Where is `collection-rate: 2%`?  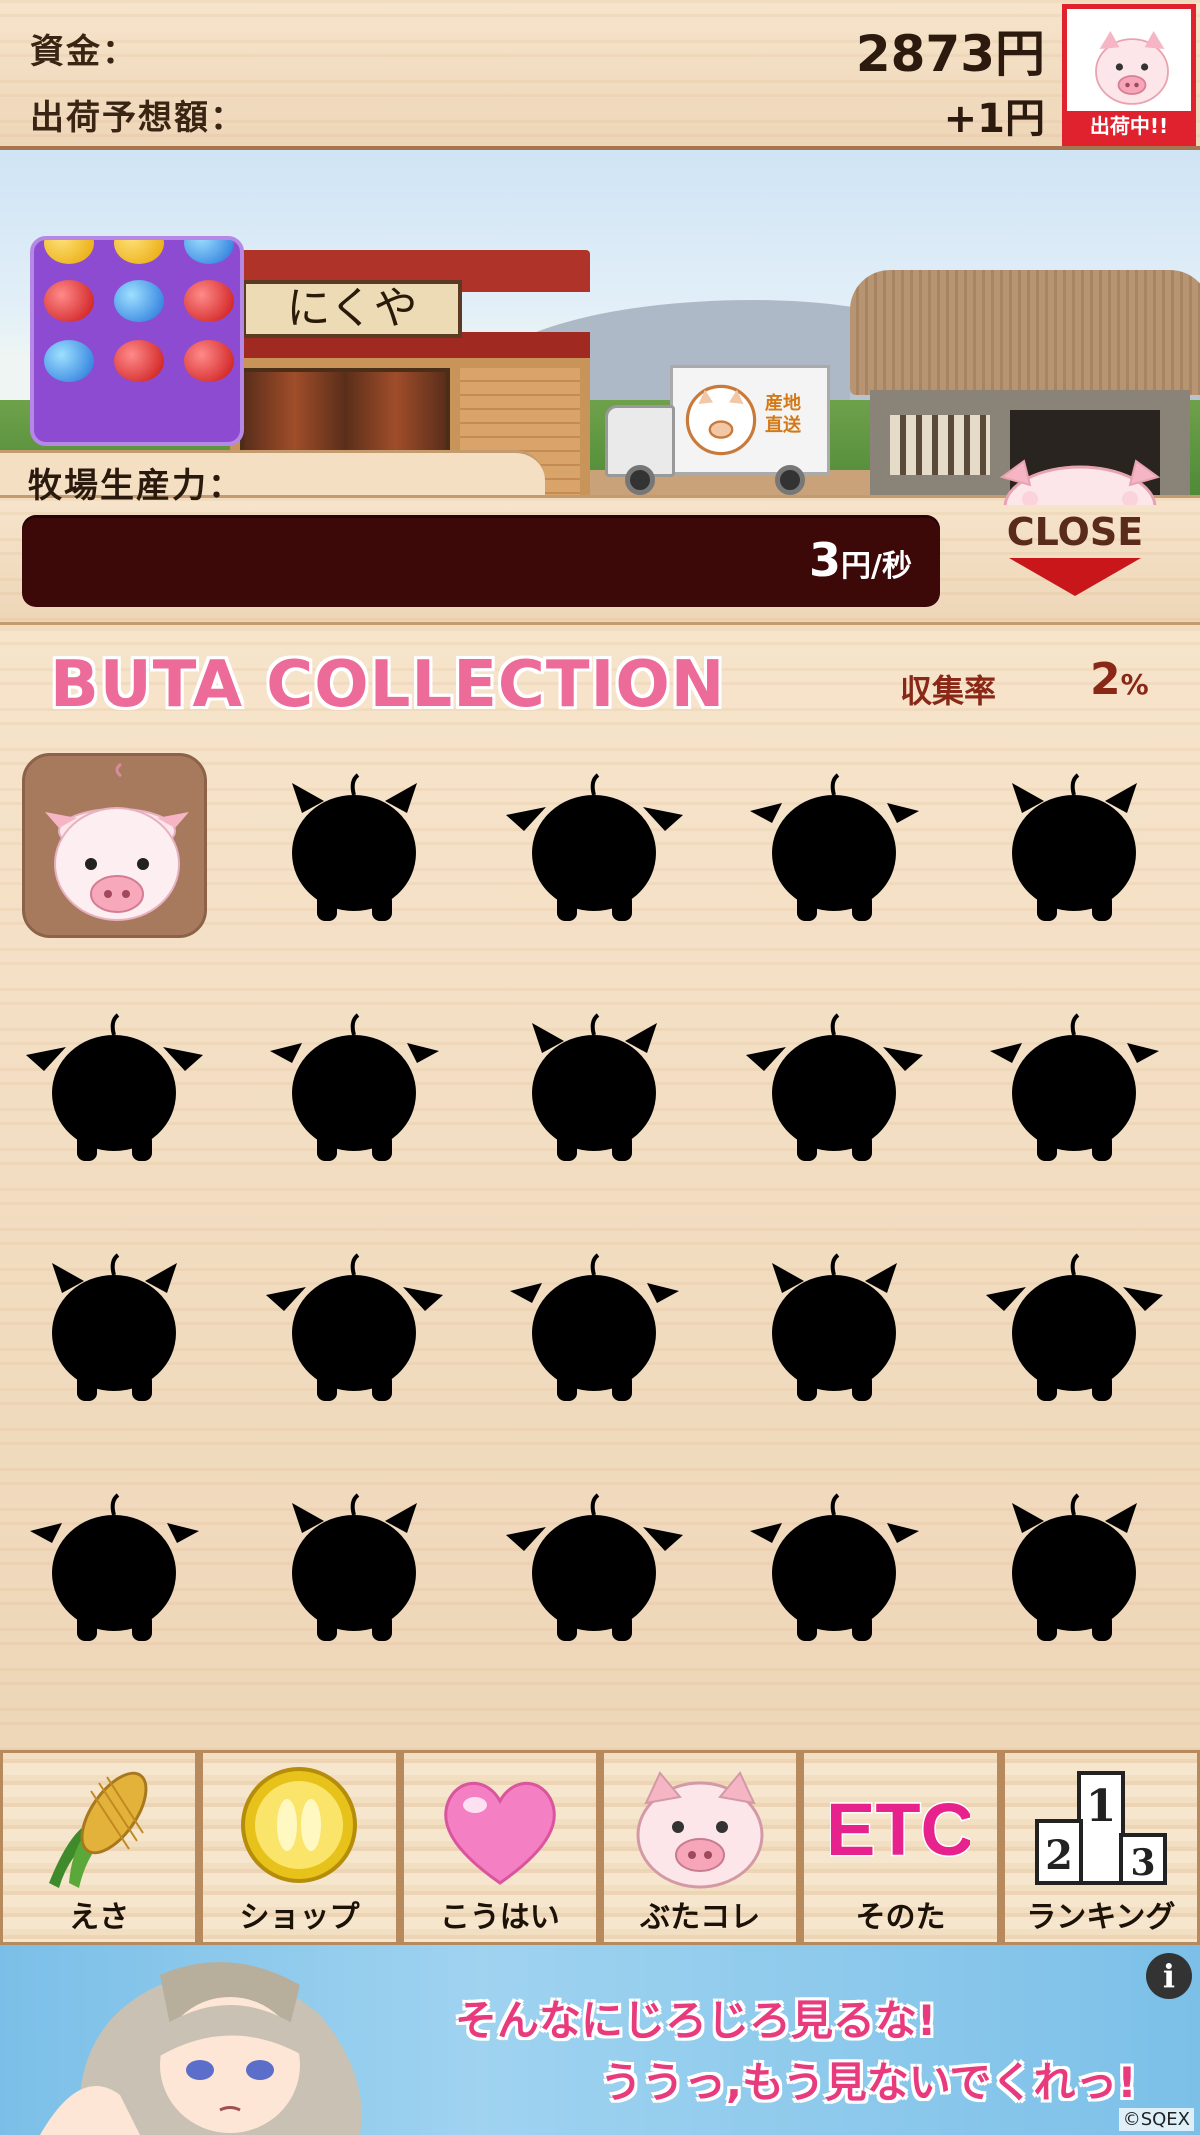
collection-rate: 2% is located at coordinates (1119, 679).